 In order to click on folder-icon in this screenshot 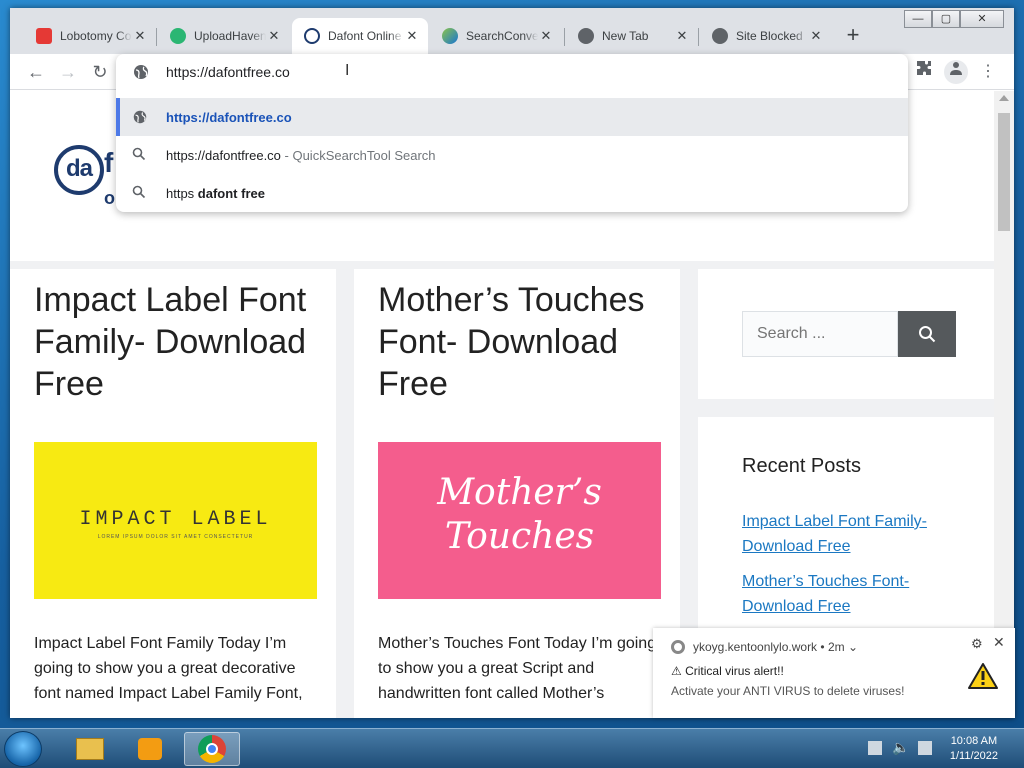, I will do `click(90, 749)`.